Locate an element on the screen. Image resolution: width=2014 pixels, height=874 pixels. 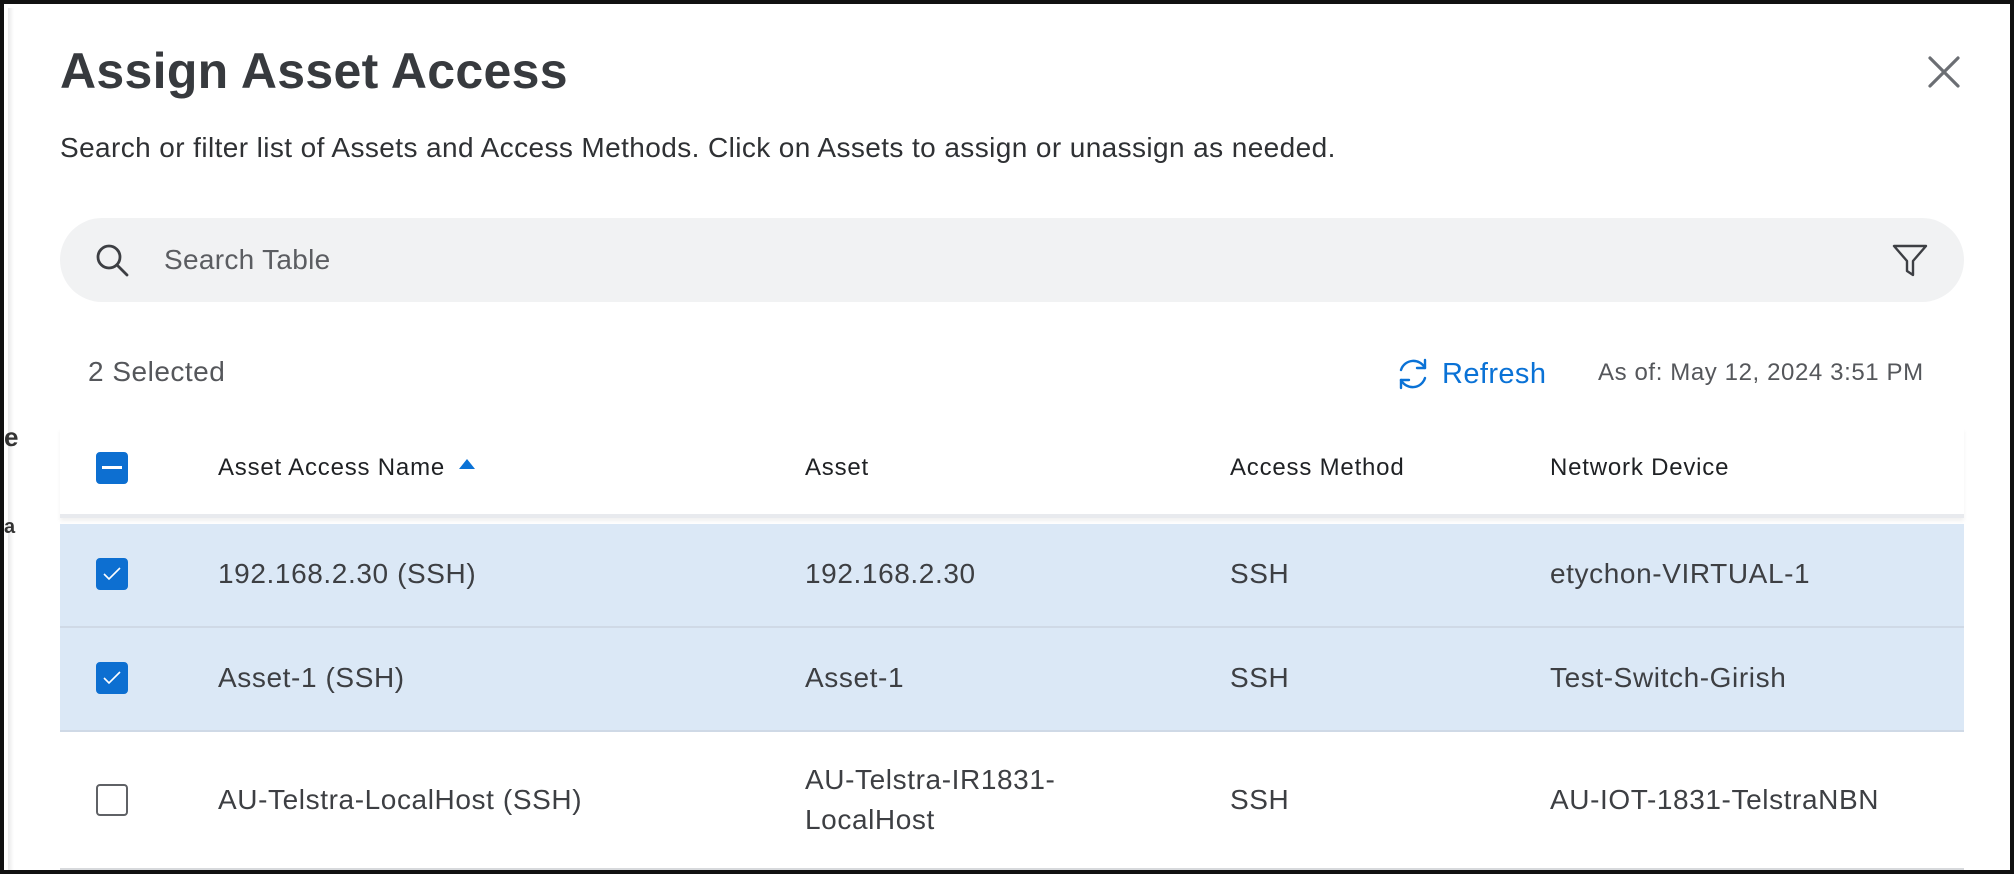
close-icon is located at coordinates (1944, 72).